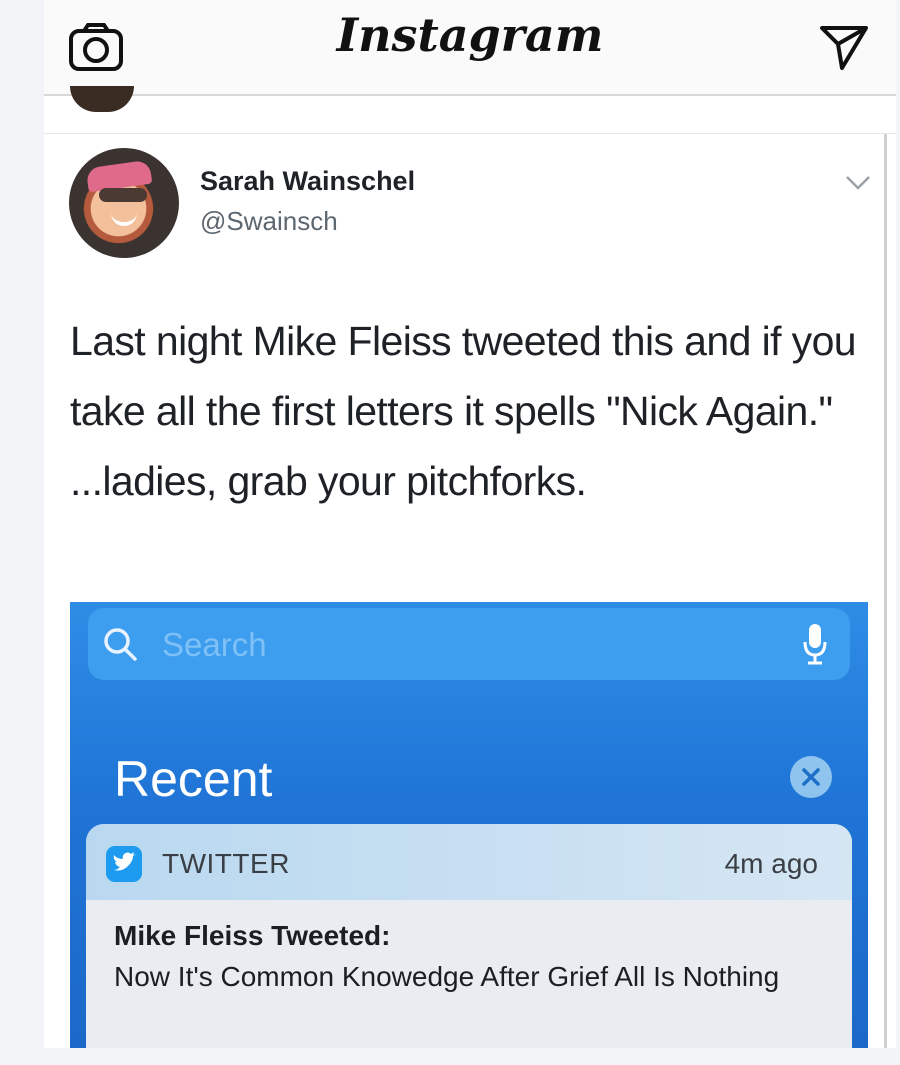 The image size is (900, 1065). I want to click on notification-time: 4m ago, so click(771, 863).